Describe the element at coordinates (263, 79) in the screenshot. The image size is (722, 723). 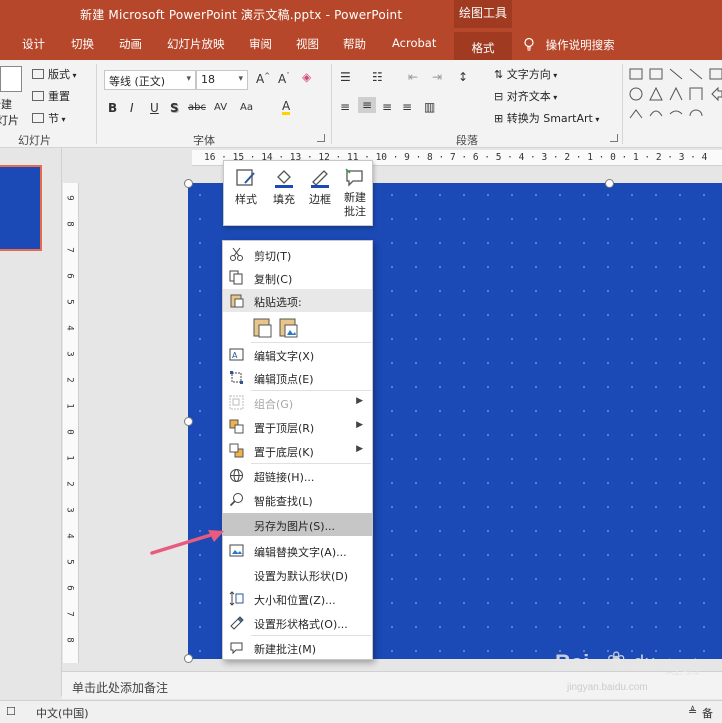
I see `grow-font-icon: A^` at that location.